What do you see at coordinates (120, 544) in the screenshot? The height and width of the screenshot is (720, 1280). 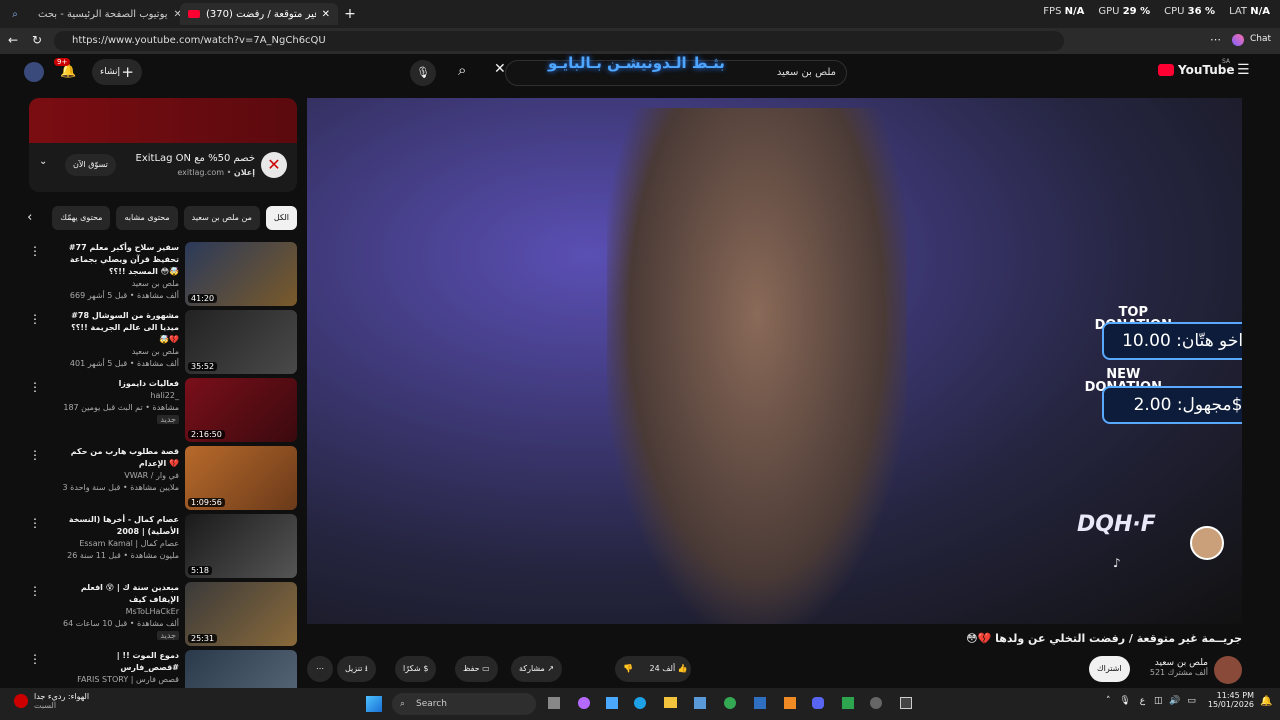 I see `channel-name: Essam Kamal | عصام كمال` at bounding box center [120, 544].